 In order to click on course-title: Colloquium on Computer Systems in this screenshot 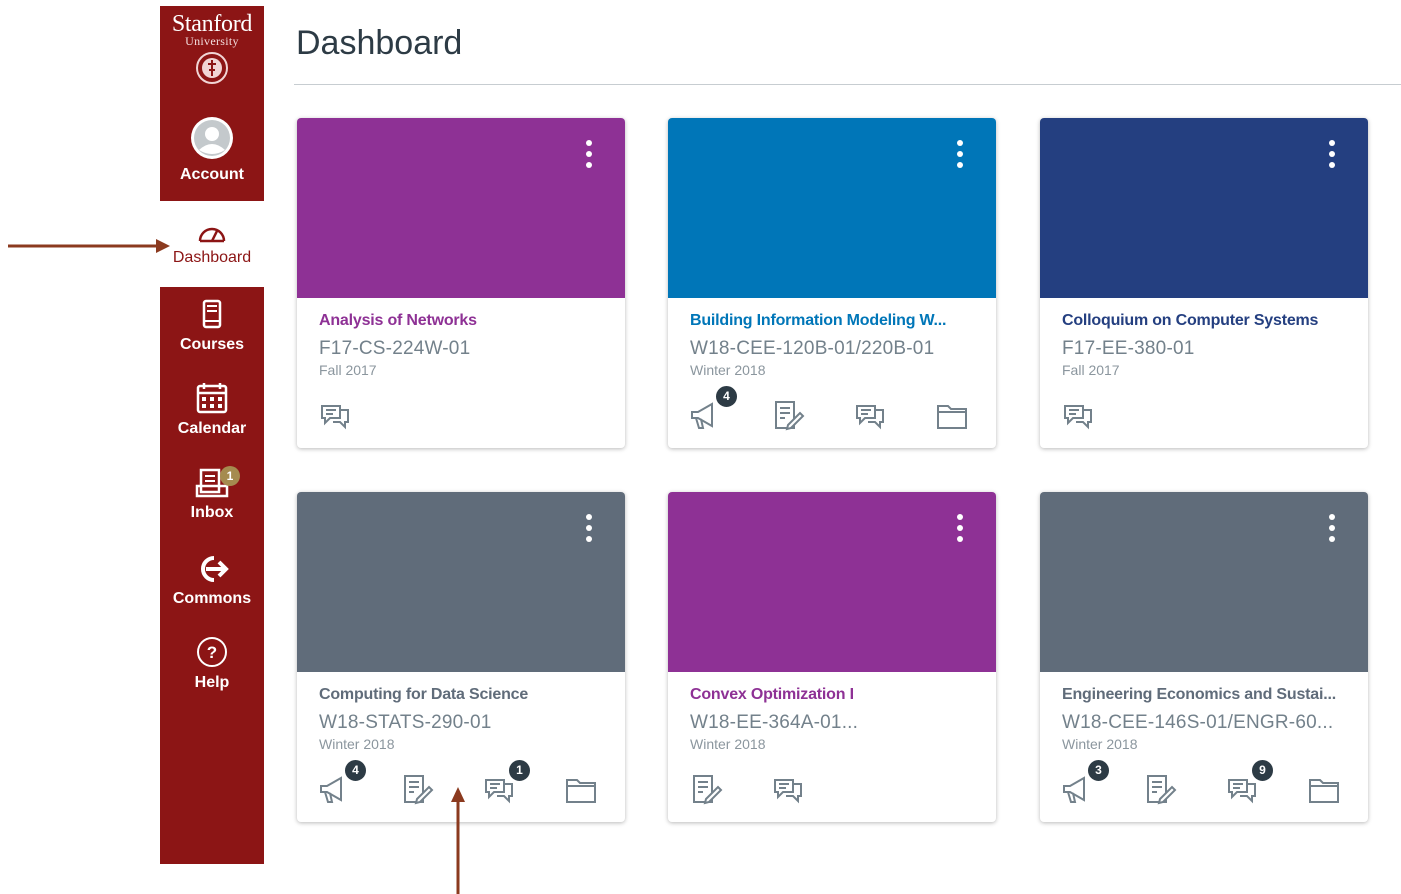, I will do `click(1204, 321)`.